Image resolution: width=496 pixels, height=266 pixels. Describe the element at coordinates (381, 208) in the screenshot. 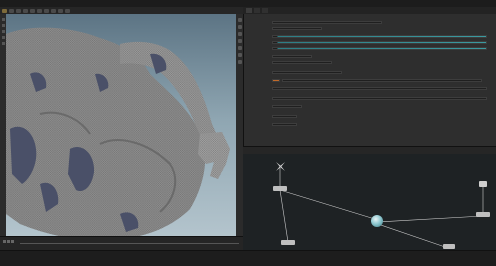

I see `node-wires` at that location.